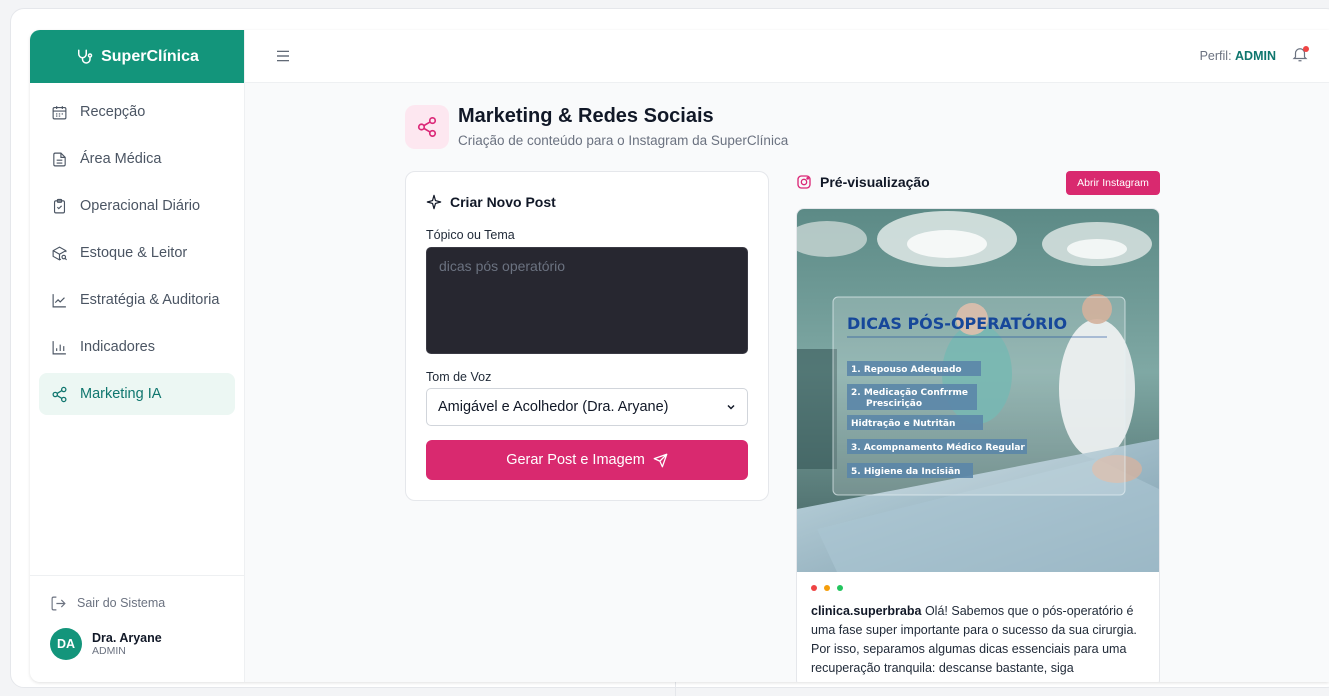 Image resolution: width=1329 pixels, height=696 pixels. I want to click on overlay-title: DICAS PÓS-OPERATÓRIO, so click(957, 323).